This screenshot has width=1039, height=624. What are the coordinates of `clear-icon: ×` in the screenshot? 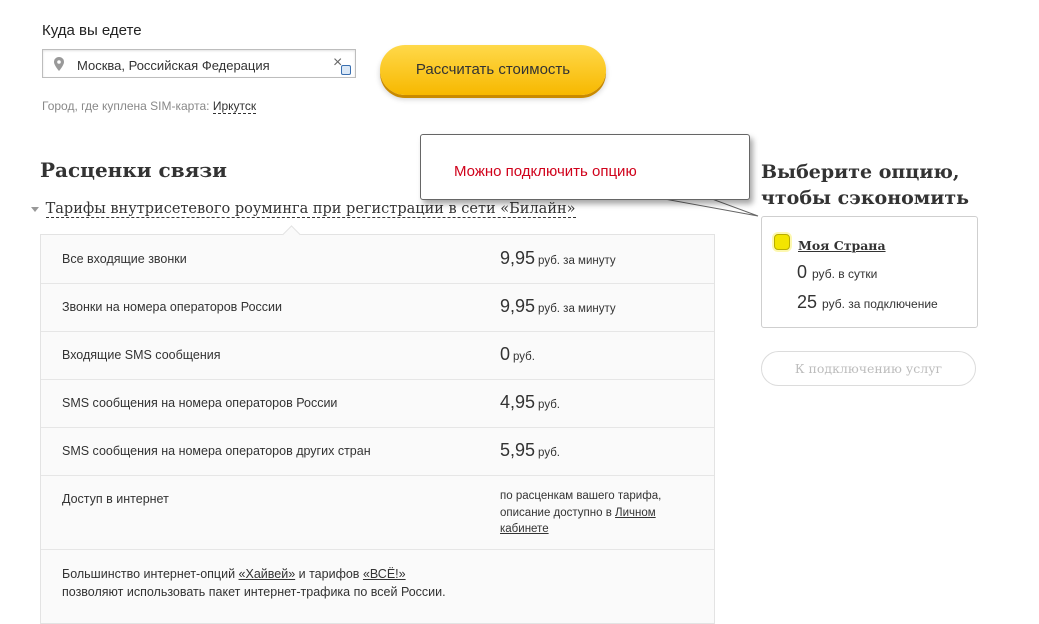 It's located at (342, 65).